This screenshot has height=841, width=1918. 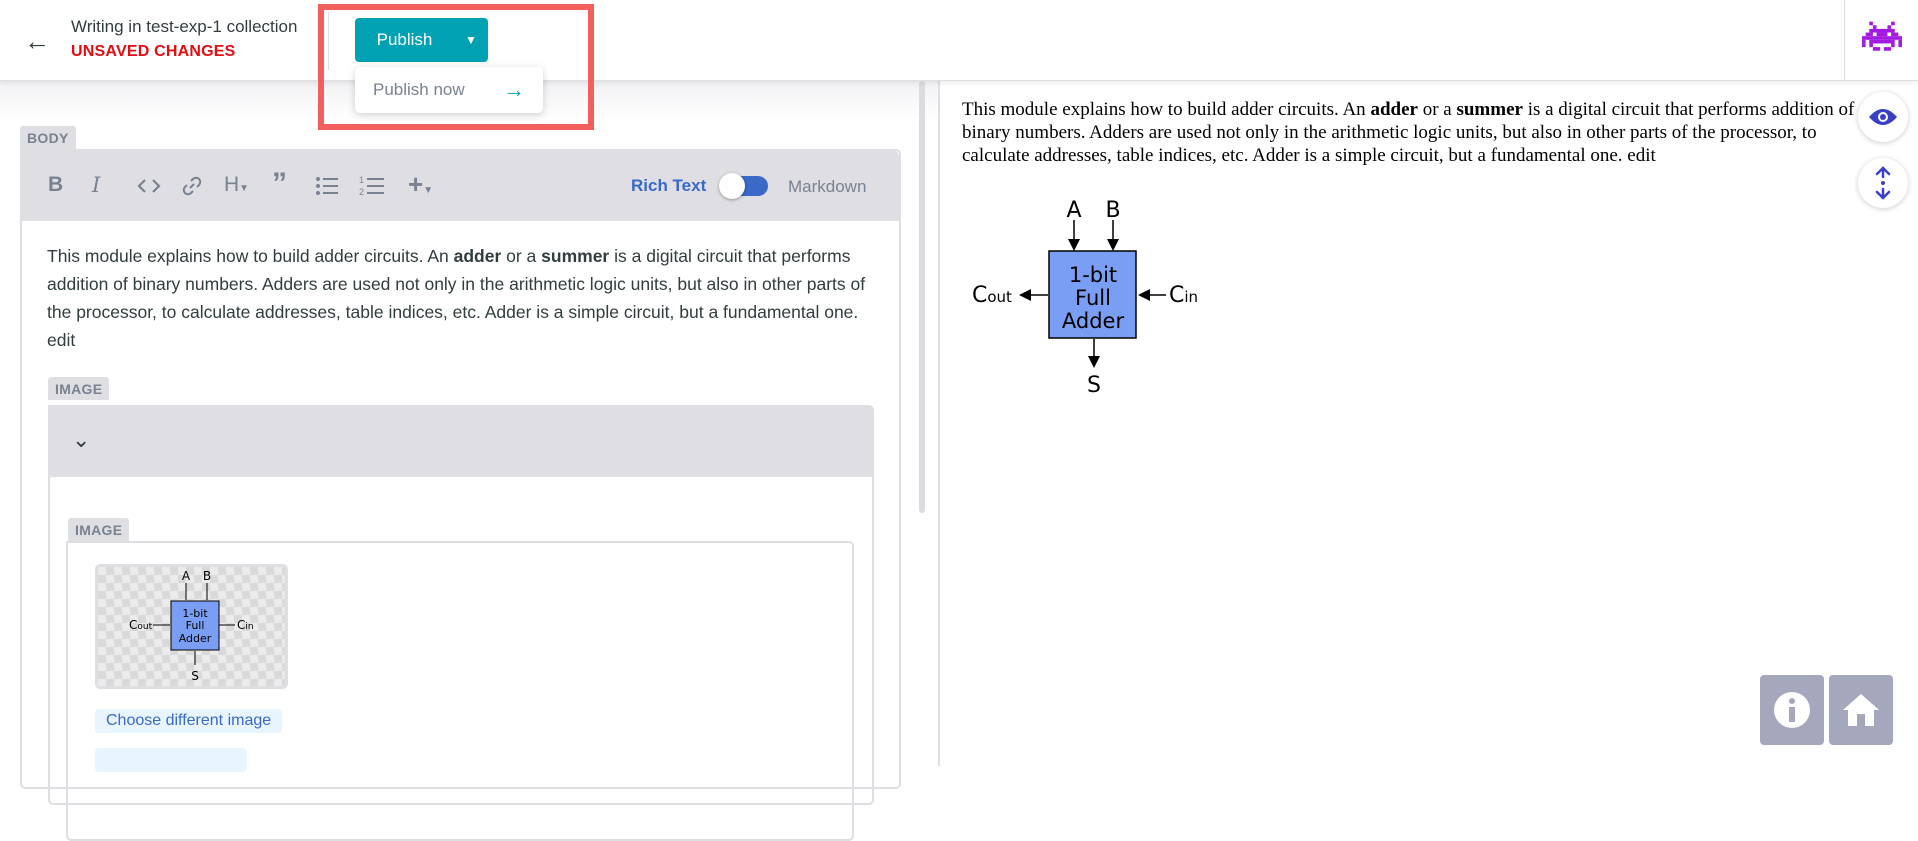 What do you see at coordinates (361, 192) in the screenshot?
I see `svg-text: 2` at bounding box center [361, 192].